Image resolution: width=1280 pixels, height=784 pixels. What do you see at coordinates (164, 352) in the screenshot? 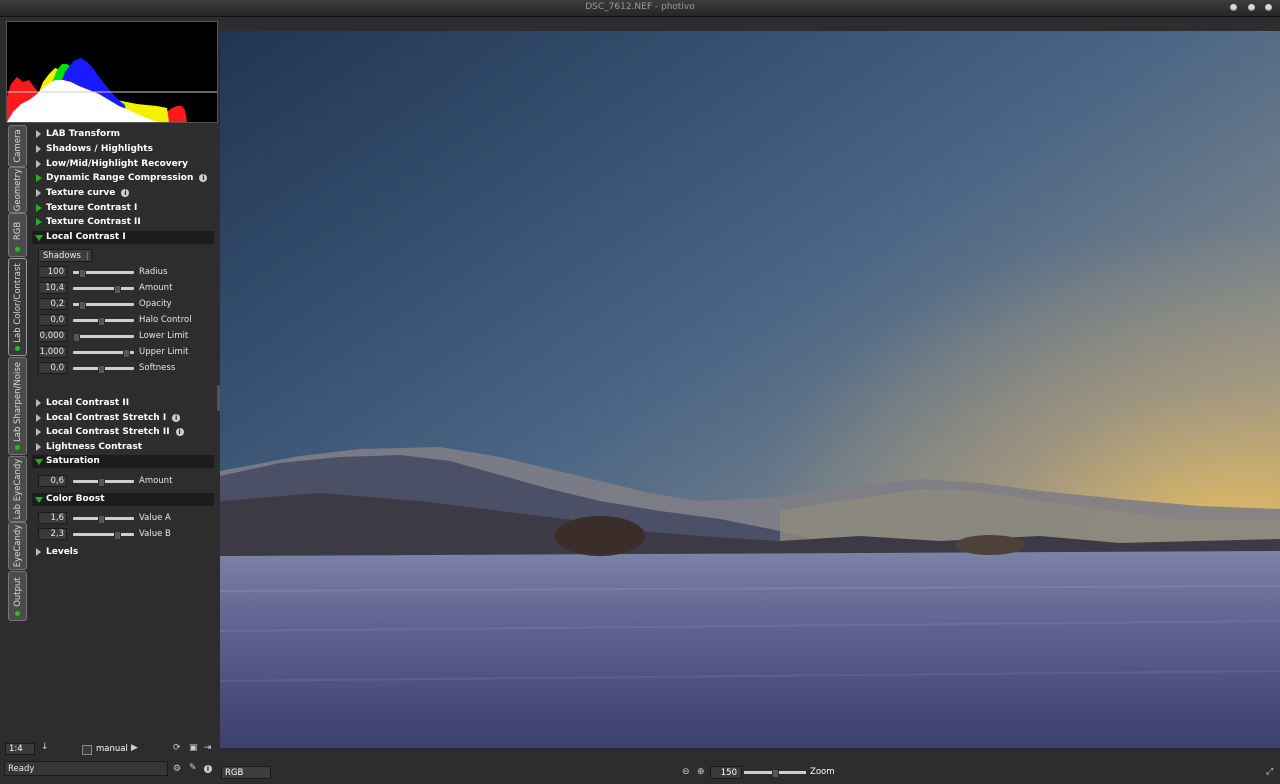
I see `upper-limit-label: Upper Limit` at bounding box center [164, 352].